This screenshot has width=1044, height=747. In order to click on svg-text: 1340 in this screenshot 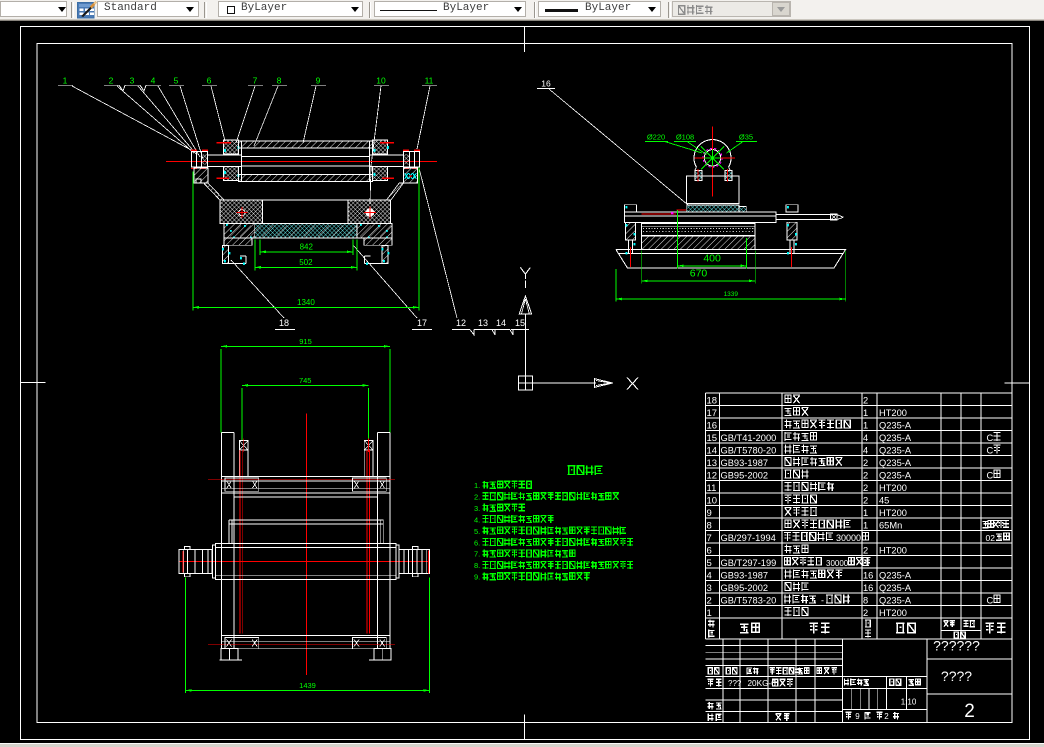, I will do `click(306, 302)`.